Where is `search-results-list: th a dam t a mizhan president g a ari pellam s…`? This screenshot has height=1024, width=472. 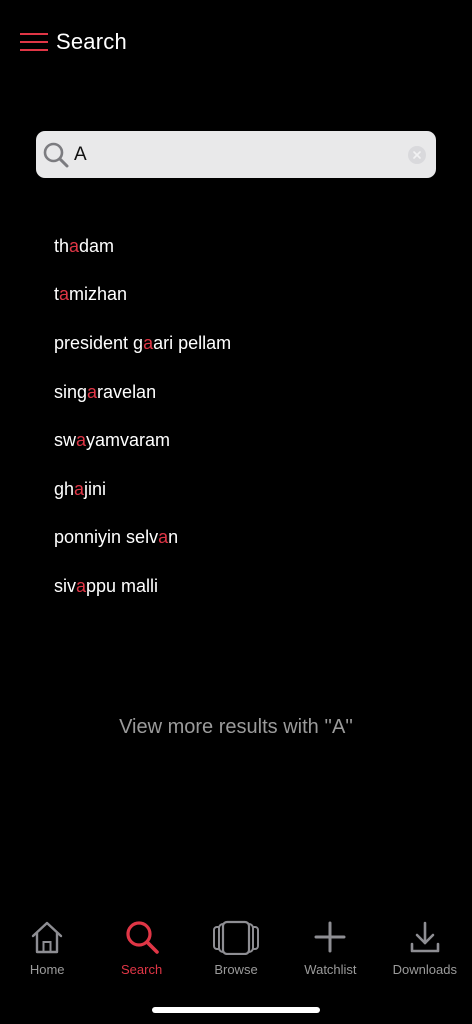
search-results-list: th a dam t a mizhan president g a ari pellam s… is located at coordinates (142, 416).